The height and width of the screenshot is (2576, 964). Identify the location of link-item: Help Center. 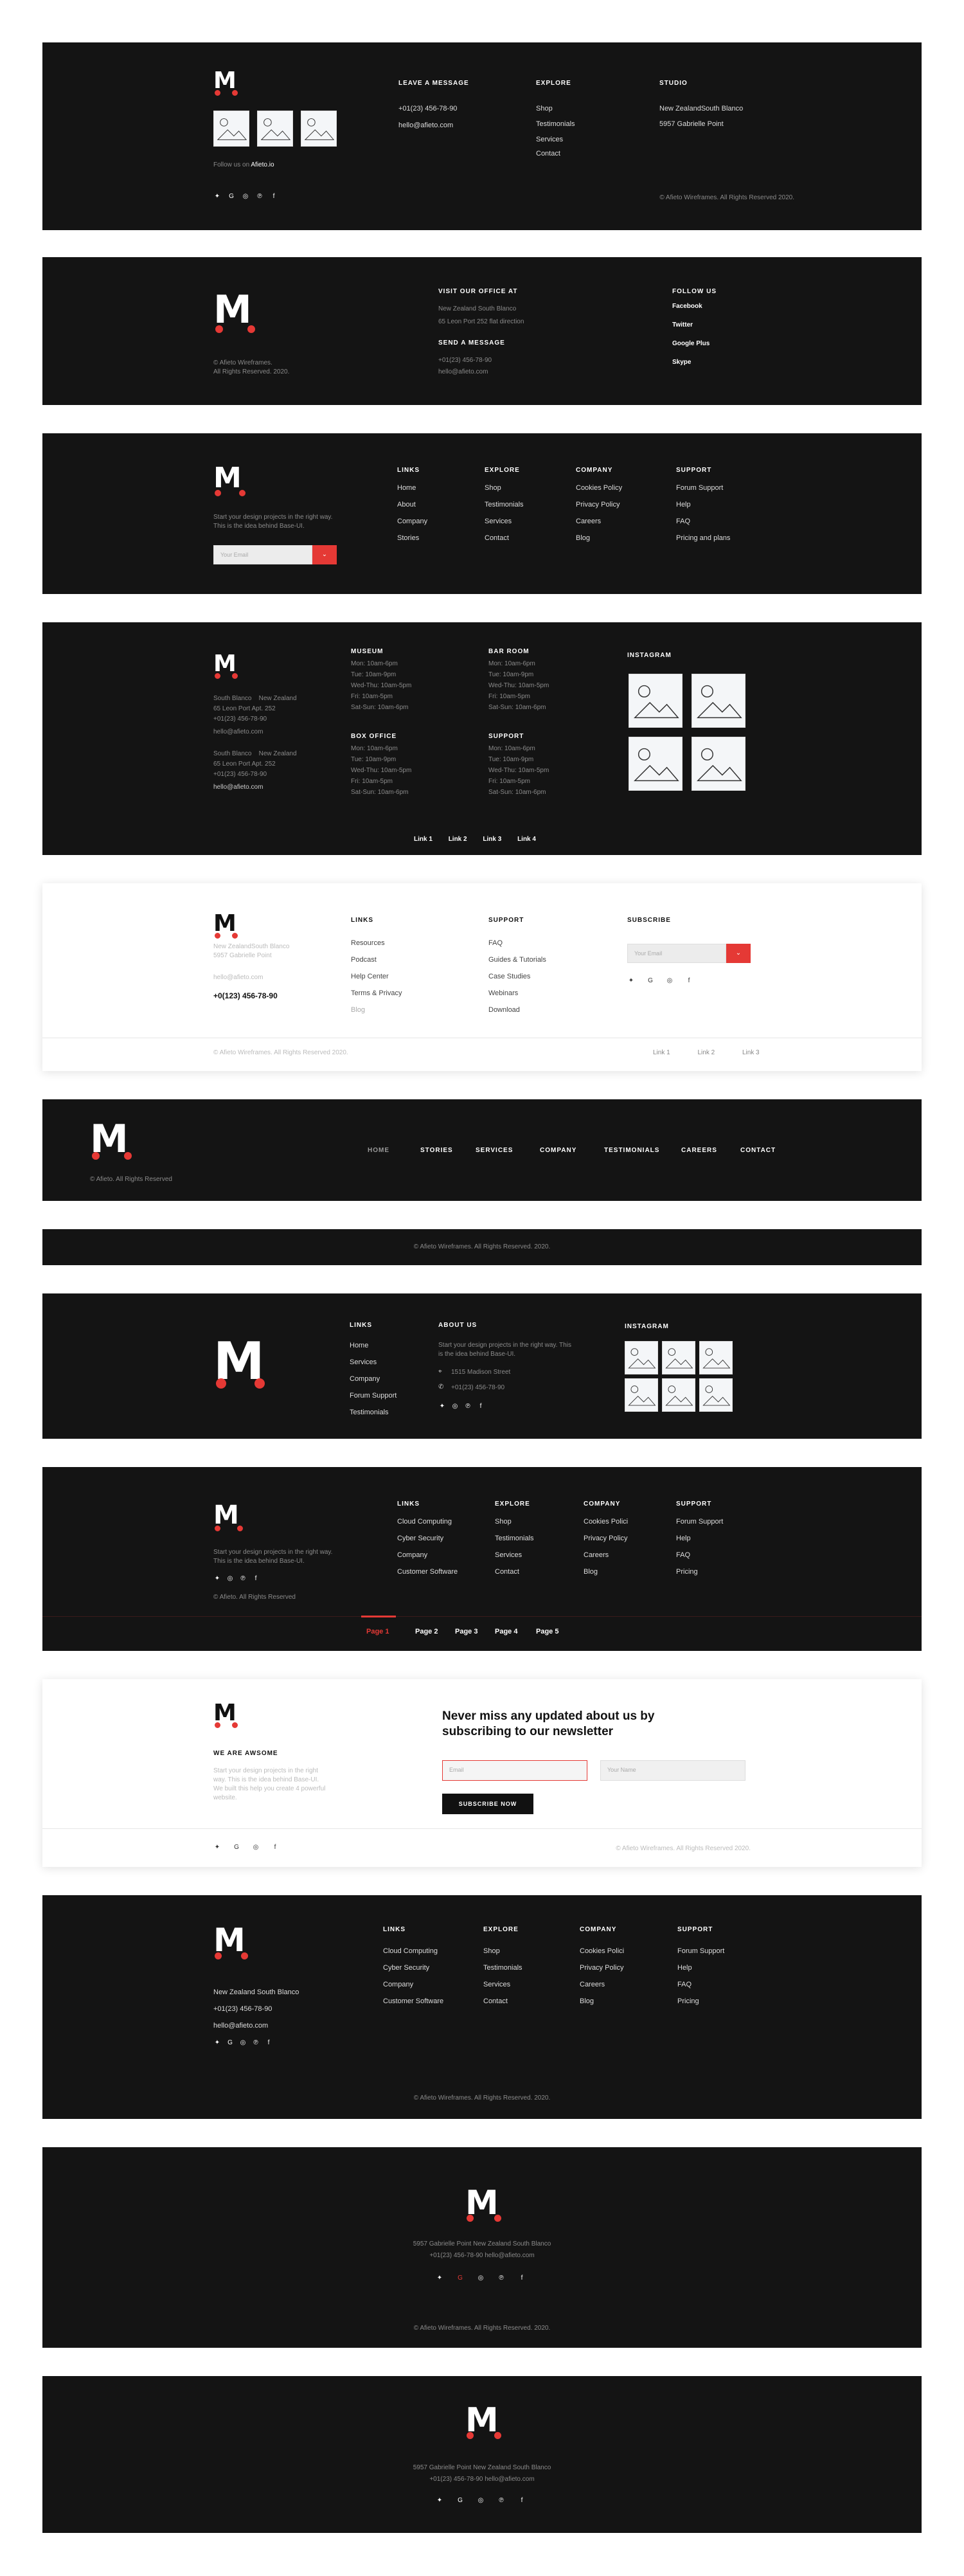
(377, 980).